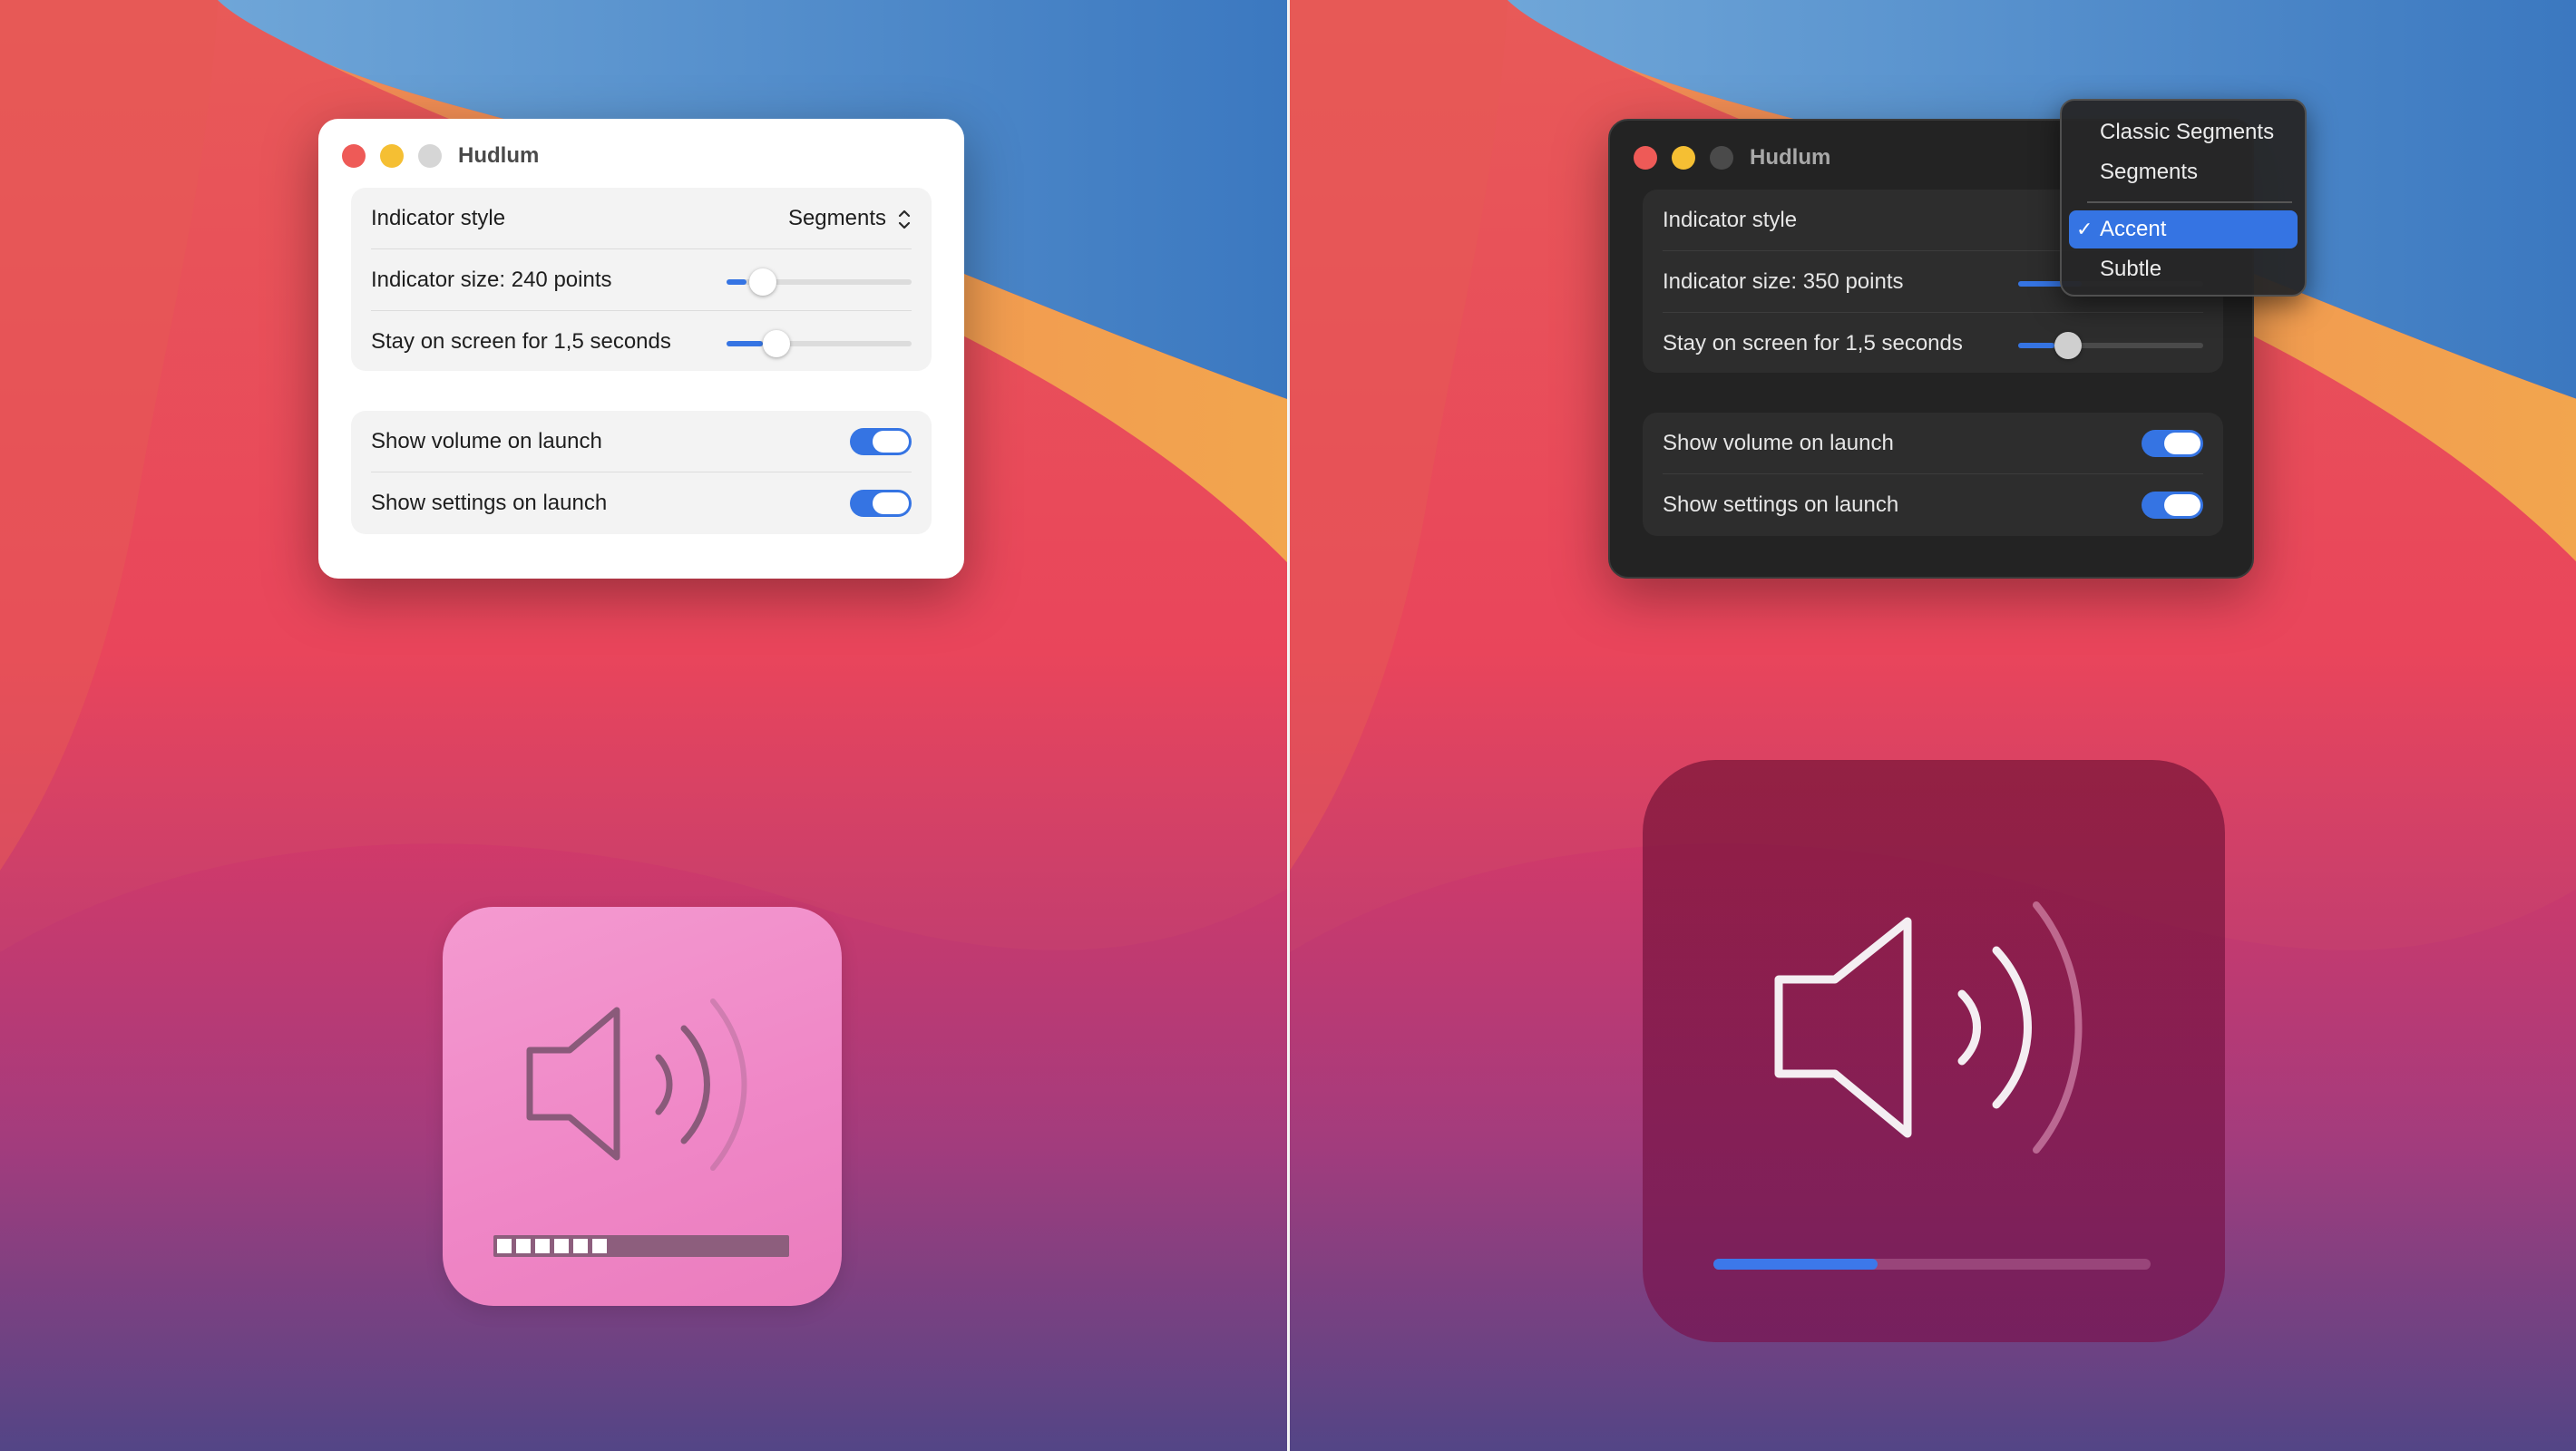 This screenshot has width=2576, height=1451. I want to click on volume-segments-bar, so click(641, 1246).